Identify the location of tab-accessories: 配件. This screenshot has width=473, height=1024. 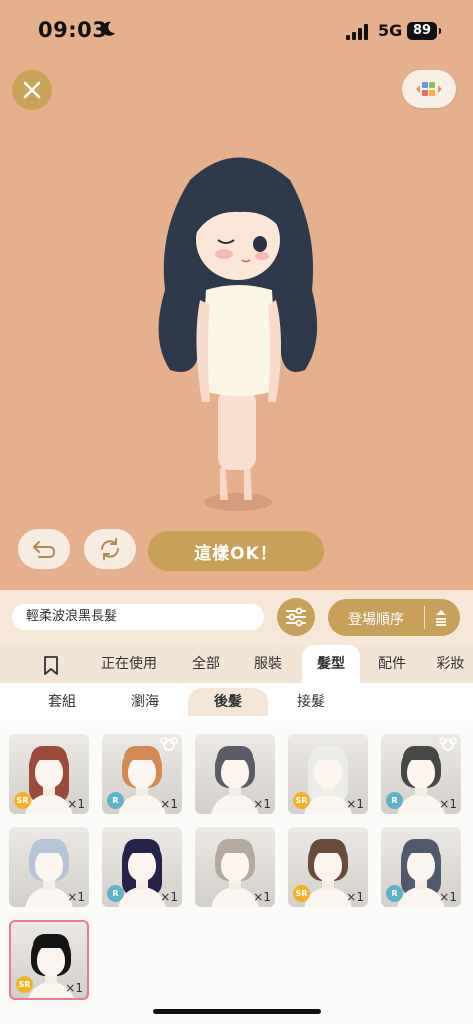
(392, 664).